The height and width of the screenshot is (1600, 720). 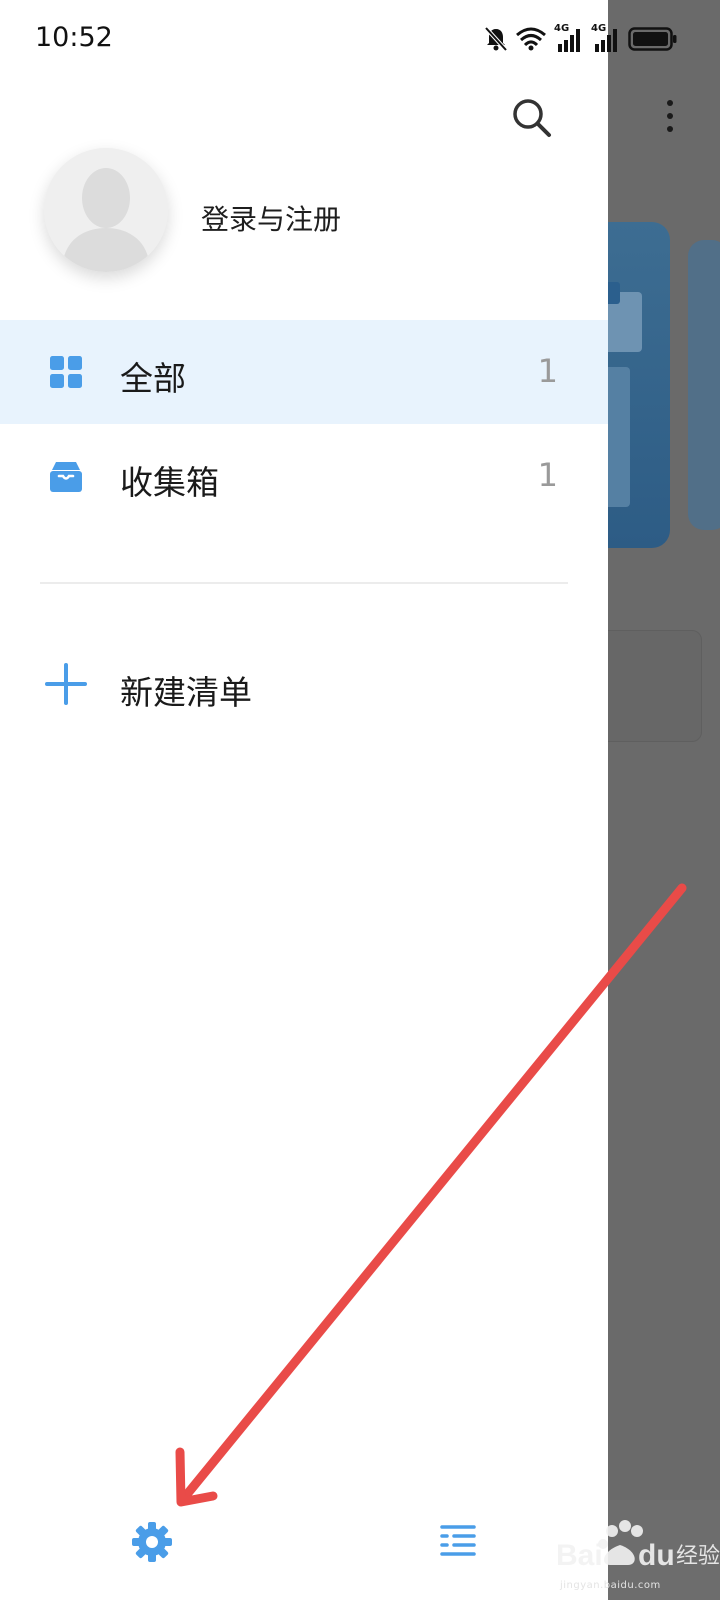 I want to click on more-options-icon, so click(x=670, y=120).